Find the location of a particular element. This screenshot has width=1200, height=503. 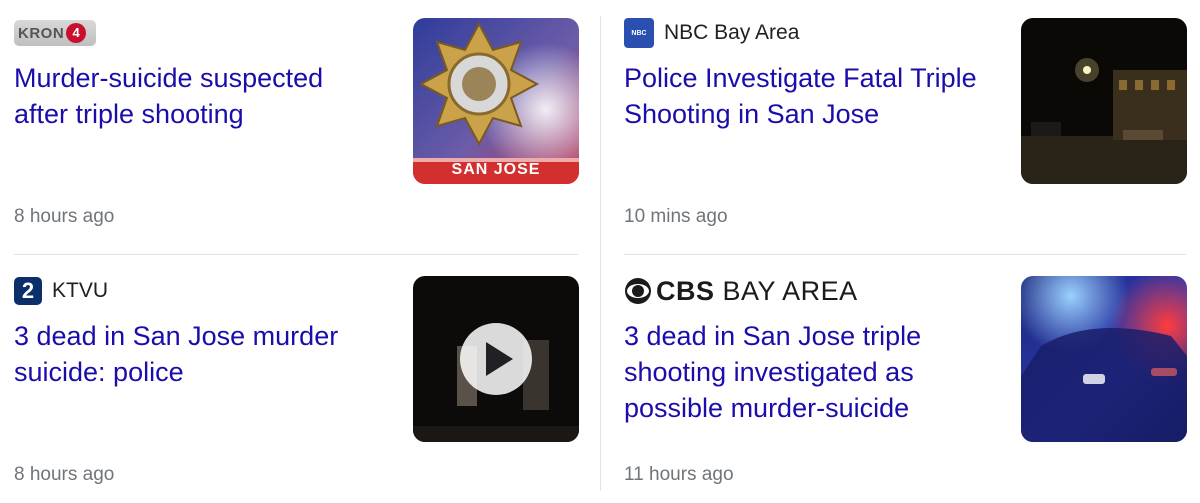

play-icon is located at coordinates (496, 359).